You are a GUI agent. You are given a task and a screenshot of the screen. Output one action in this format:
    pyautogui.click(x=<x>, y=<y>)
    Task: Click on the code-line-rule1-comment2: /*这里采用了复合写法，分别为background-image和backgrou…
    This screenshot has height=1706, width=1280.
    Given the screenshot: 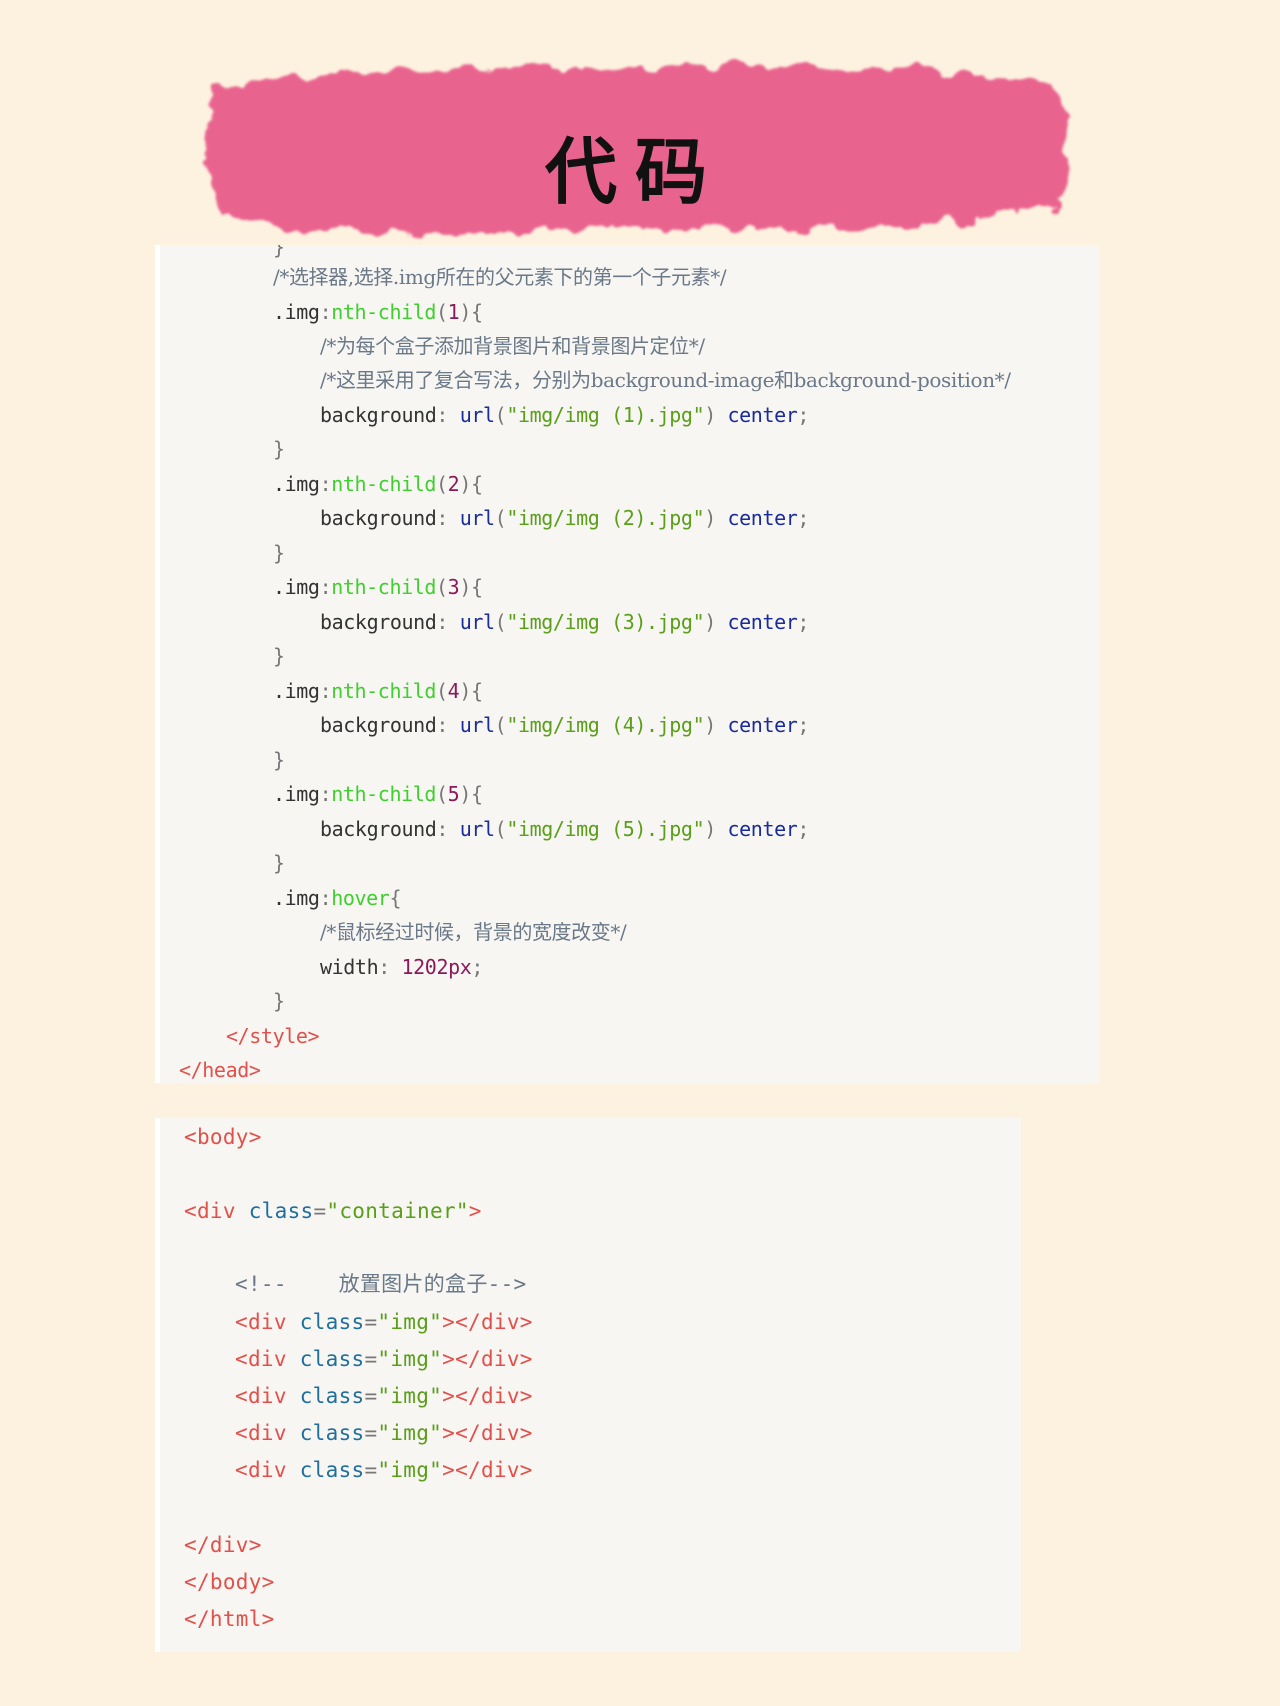 What is the action you would take?
    pyautogui.click(x=665, y=380)
    